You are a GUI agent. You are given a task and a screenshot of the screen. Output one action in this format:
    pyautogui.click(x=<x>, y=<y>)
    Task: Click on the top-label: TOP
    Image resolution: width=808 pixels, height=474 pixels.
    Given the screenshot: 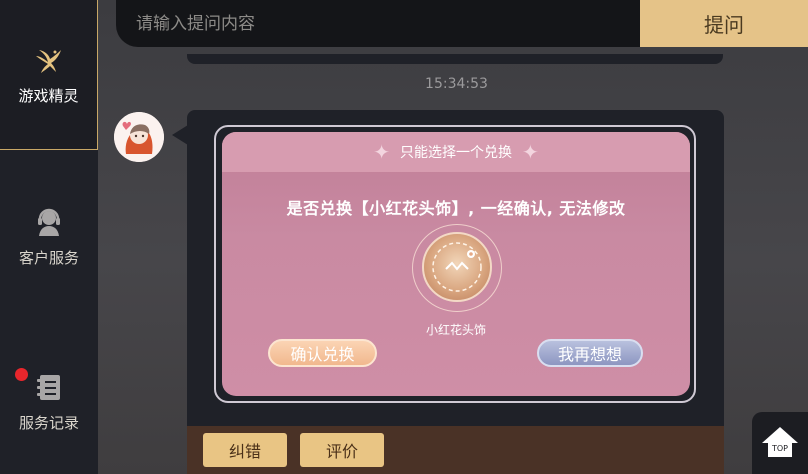 What is the action you would take?
    pyautogui.click(x=779, y=448)
    